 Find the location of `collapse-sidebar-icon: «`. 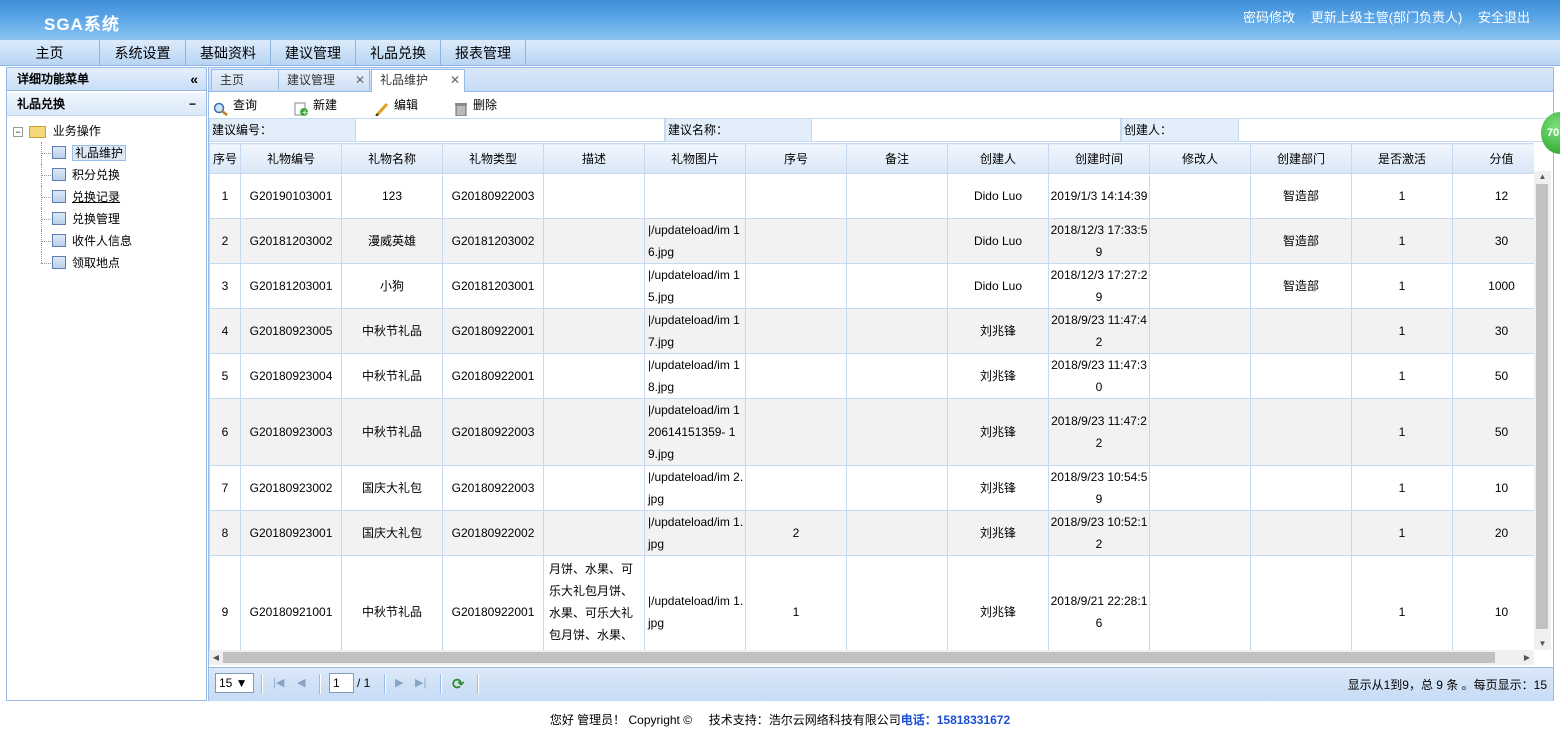

collapse-sidebar-icon: « is located at coordinates (194, 79).